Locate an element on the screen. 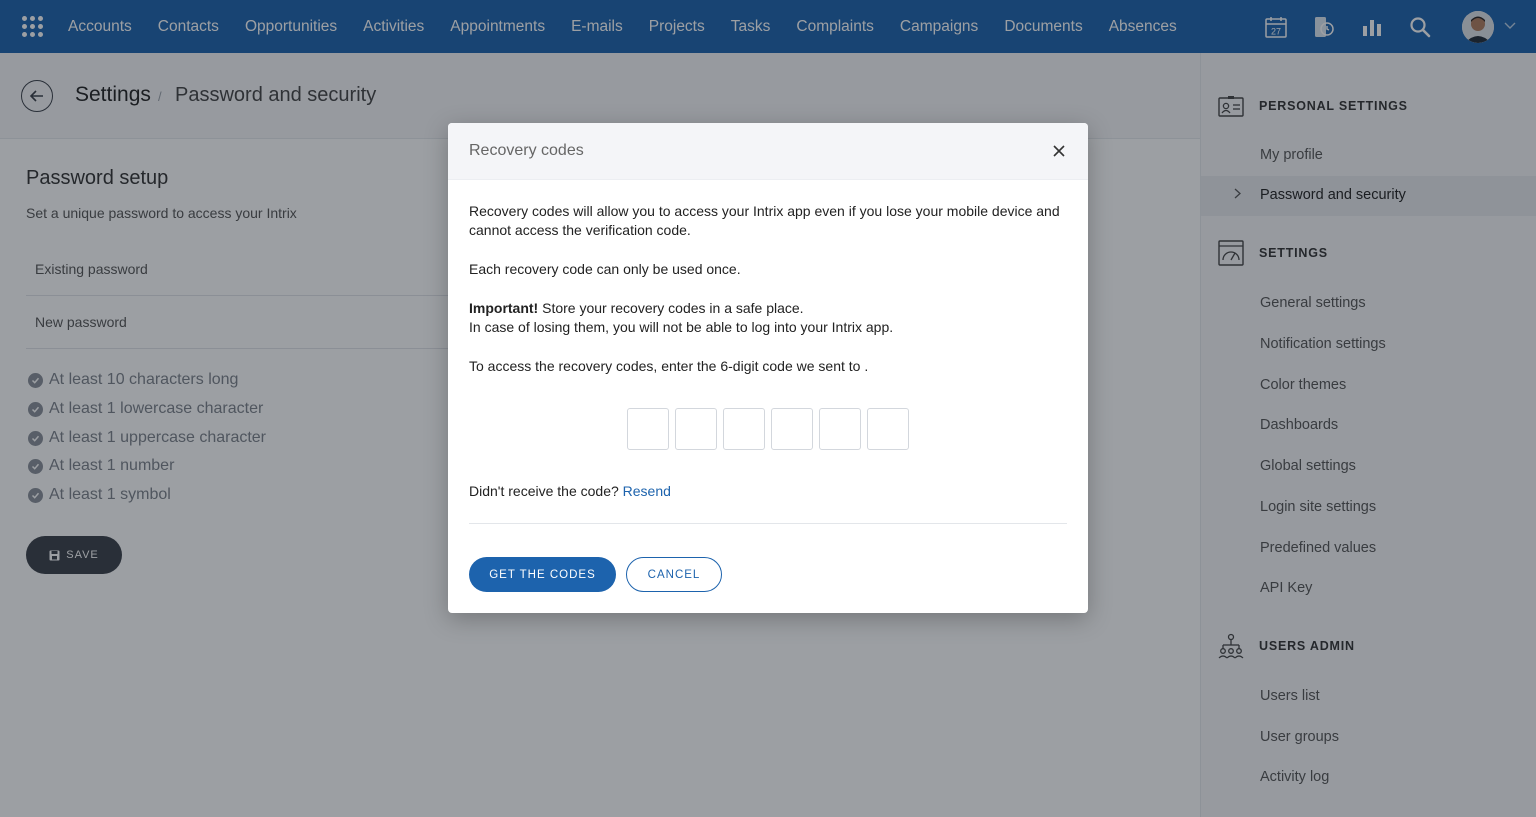  dialog-header: Recovery codes is located at coordinates (768, 151).